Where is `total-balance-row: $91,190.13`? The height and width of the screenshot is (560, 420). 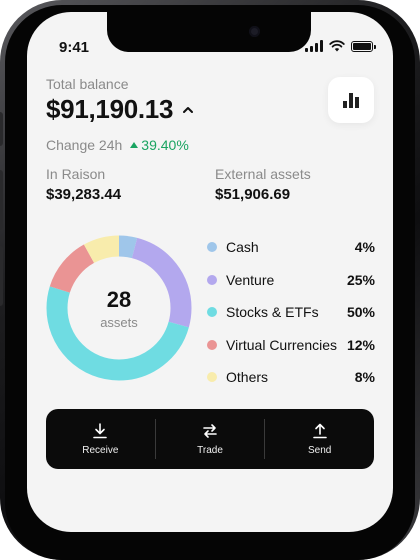 total-balance-row: $91,190.13 is located at coordinates (120, 109).